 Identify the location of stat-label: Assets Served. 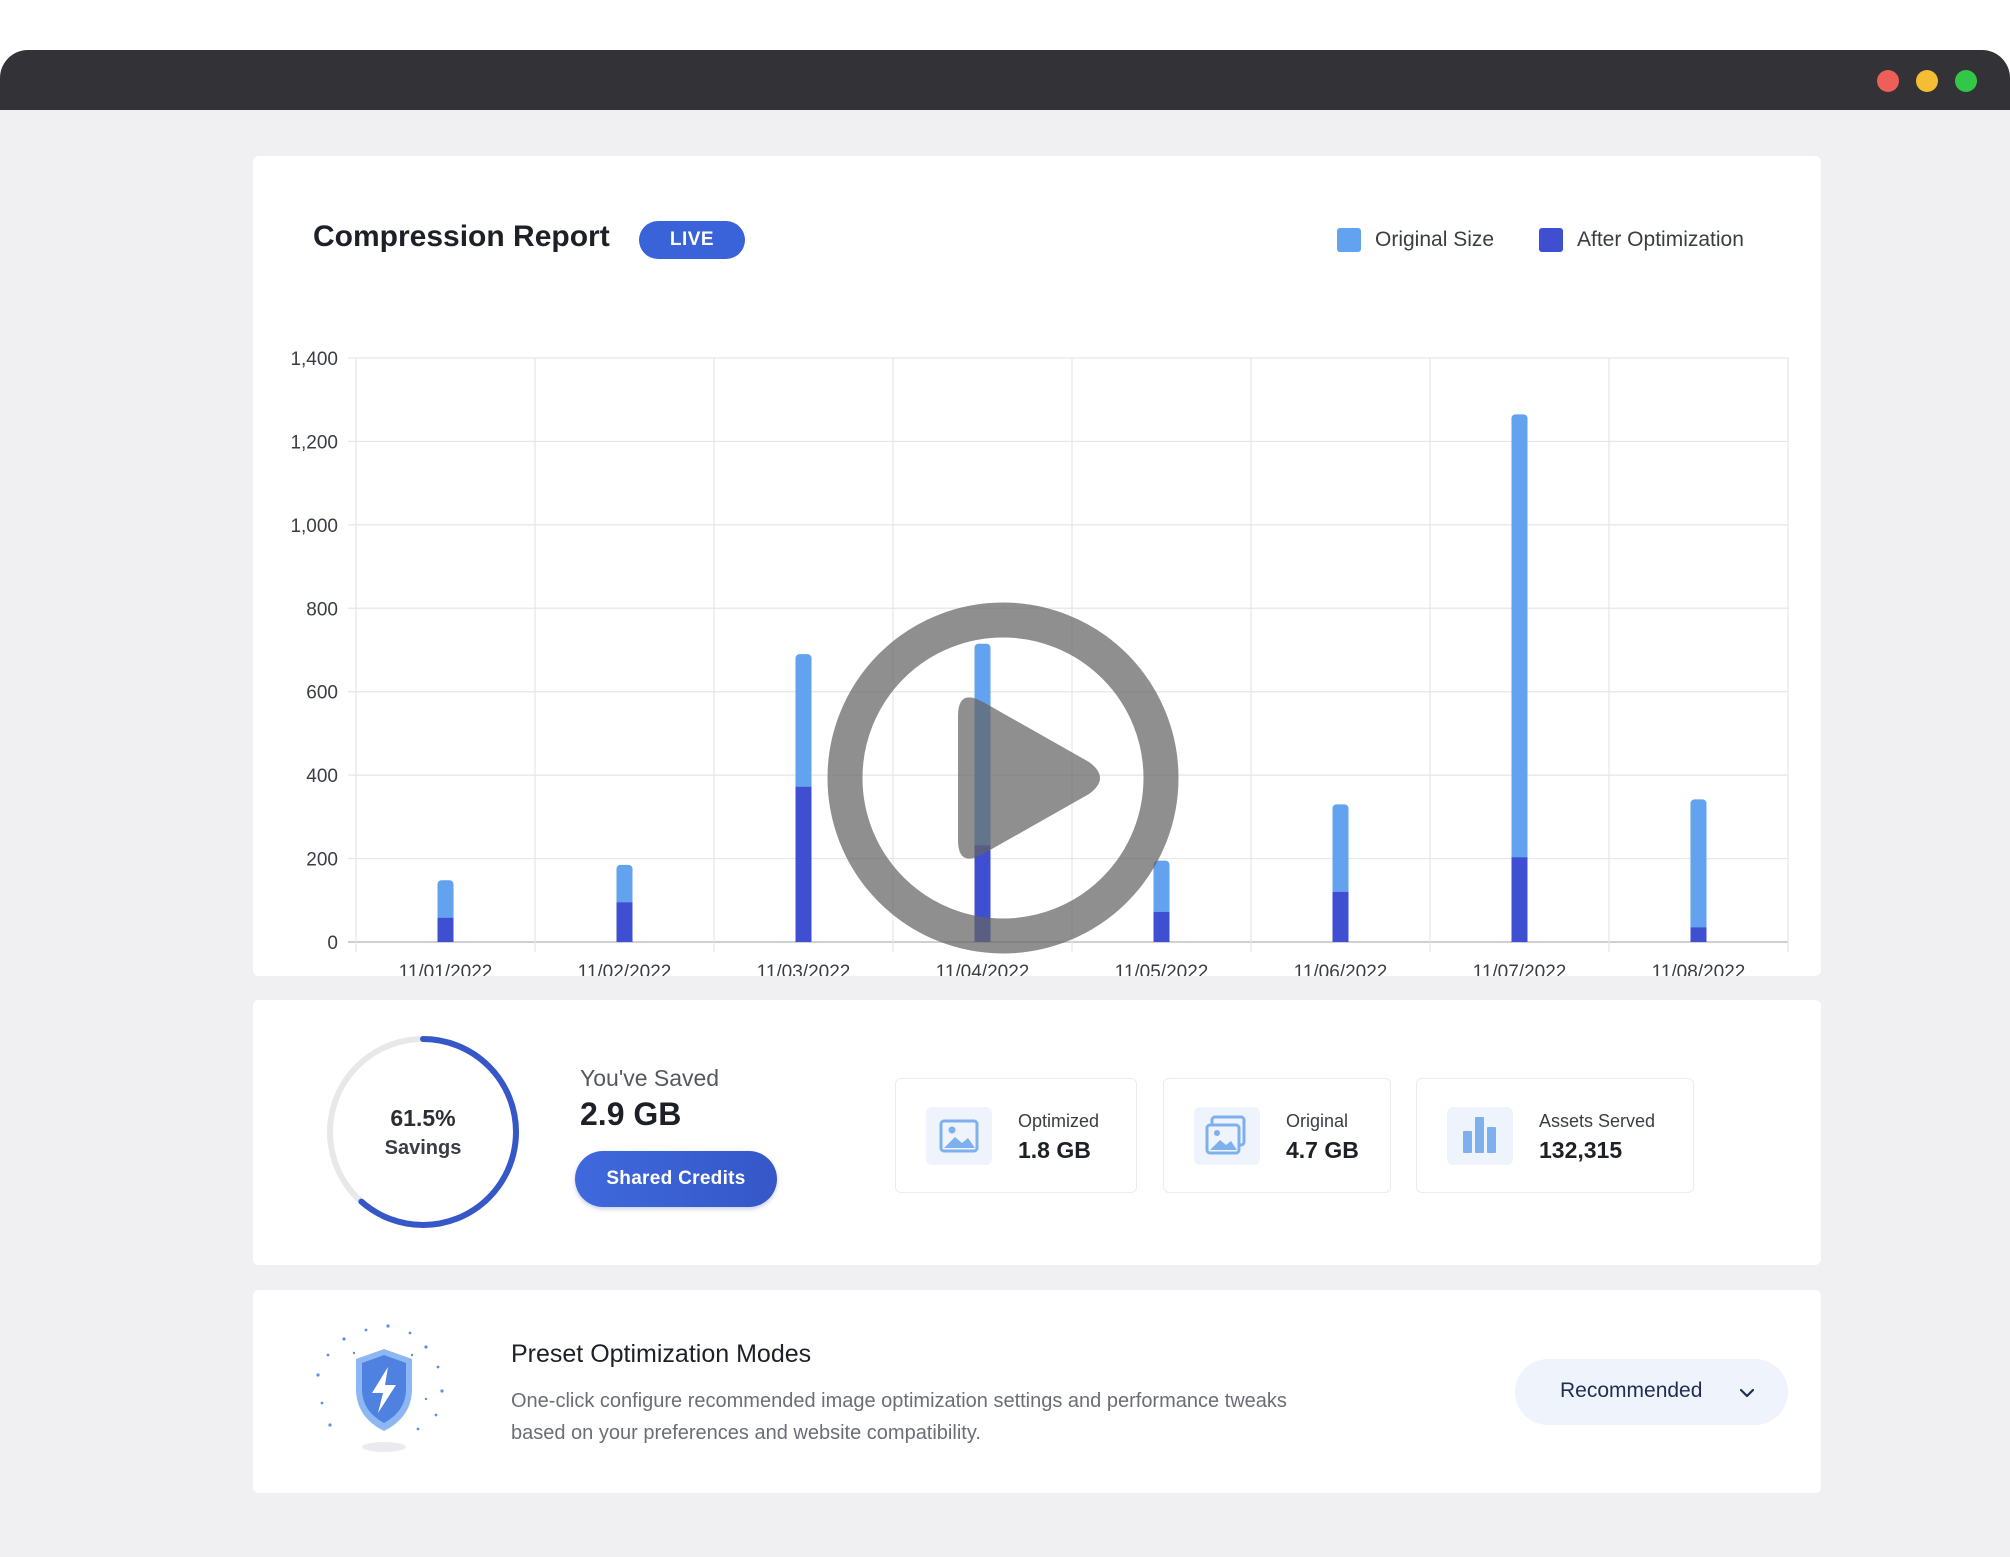
(1597, 1121).